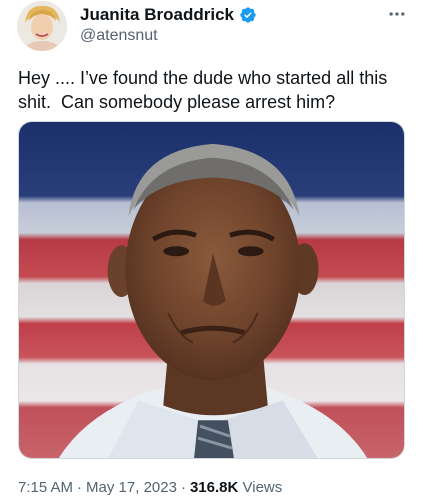 The image size is (423, 500). What do you see at coordinates (262, 487) in the screenshot?
I see `views-label: Views` at bounding box center [262, 487].